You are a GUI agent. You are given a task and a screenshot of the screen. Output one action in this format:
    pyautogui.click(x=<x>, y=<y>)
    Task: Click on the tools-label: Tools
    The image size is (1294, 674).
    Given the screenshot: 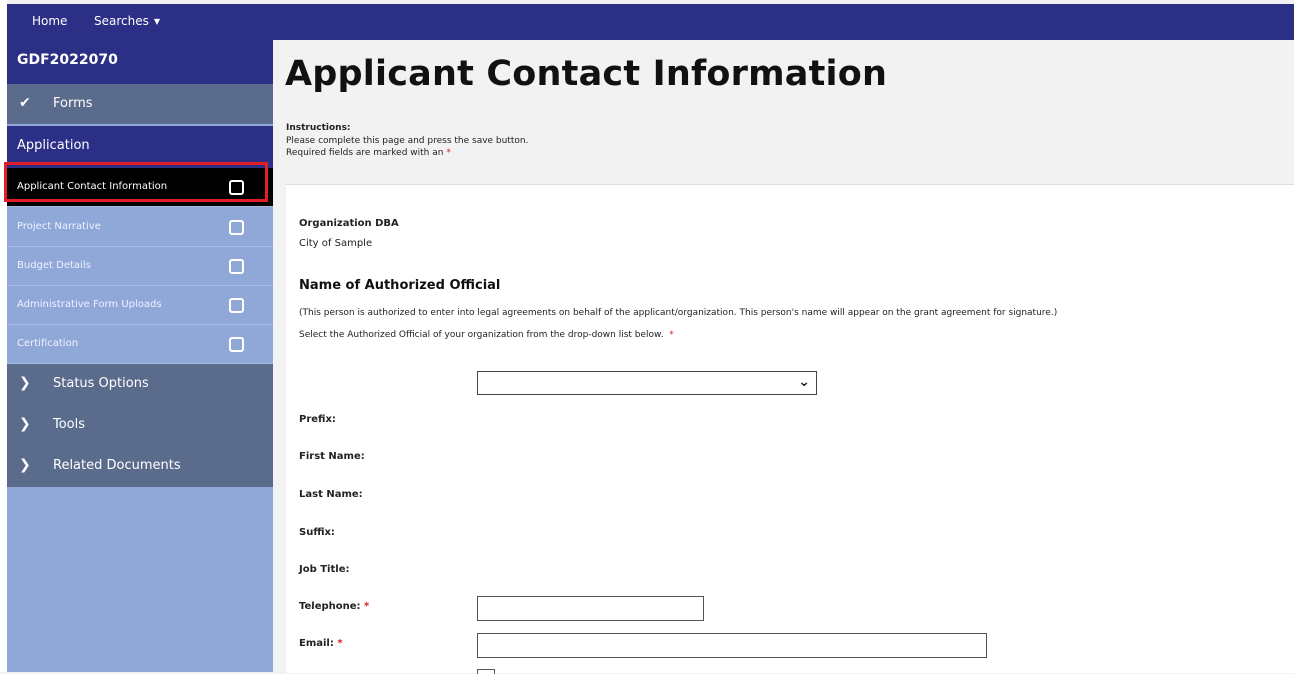 What is the action you would take?
    pyautogui.click(x=69, y=424)
    